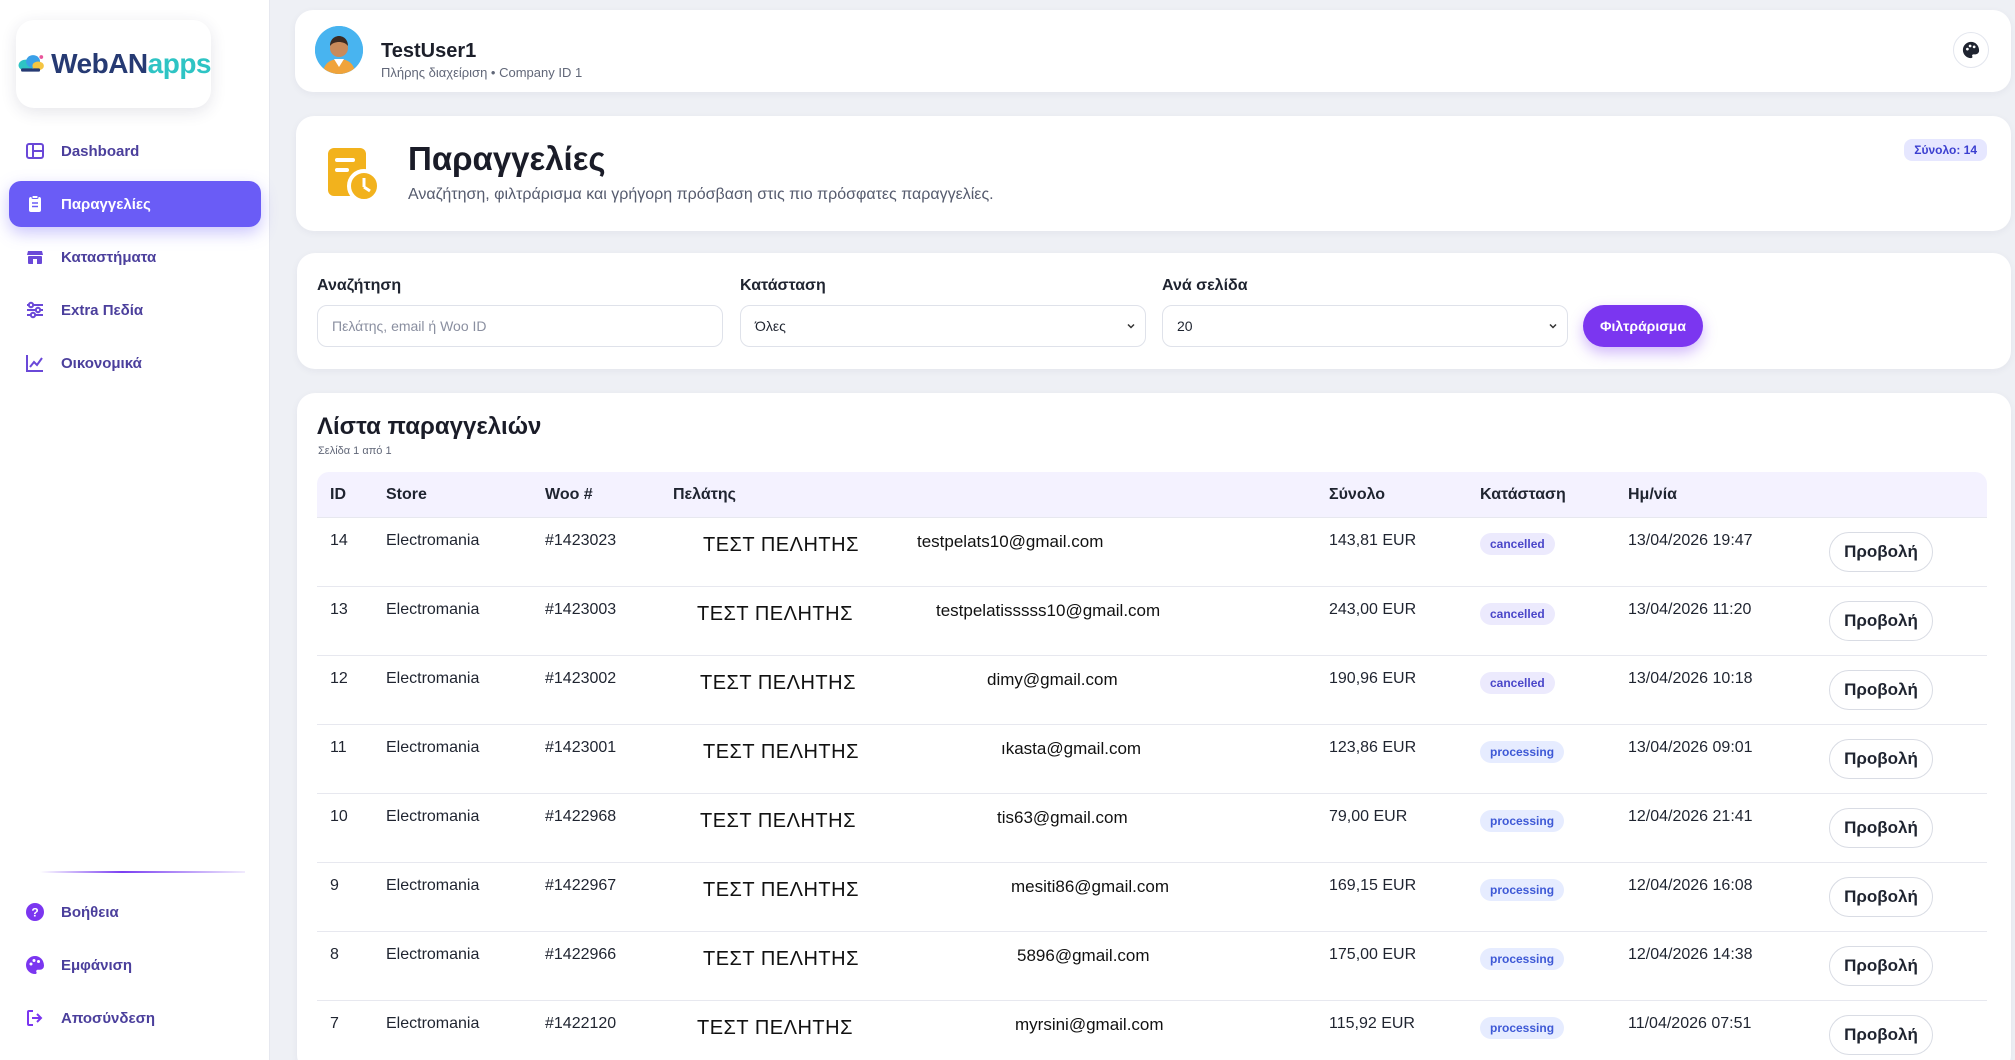 Image resolution: width=2015 pixels, height=1060 pixels. I want to click on per-page-select: 20, so click(1365, 326).